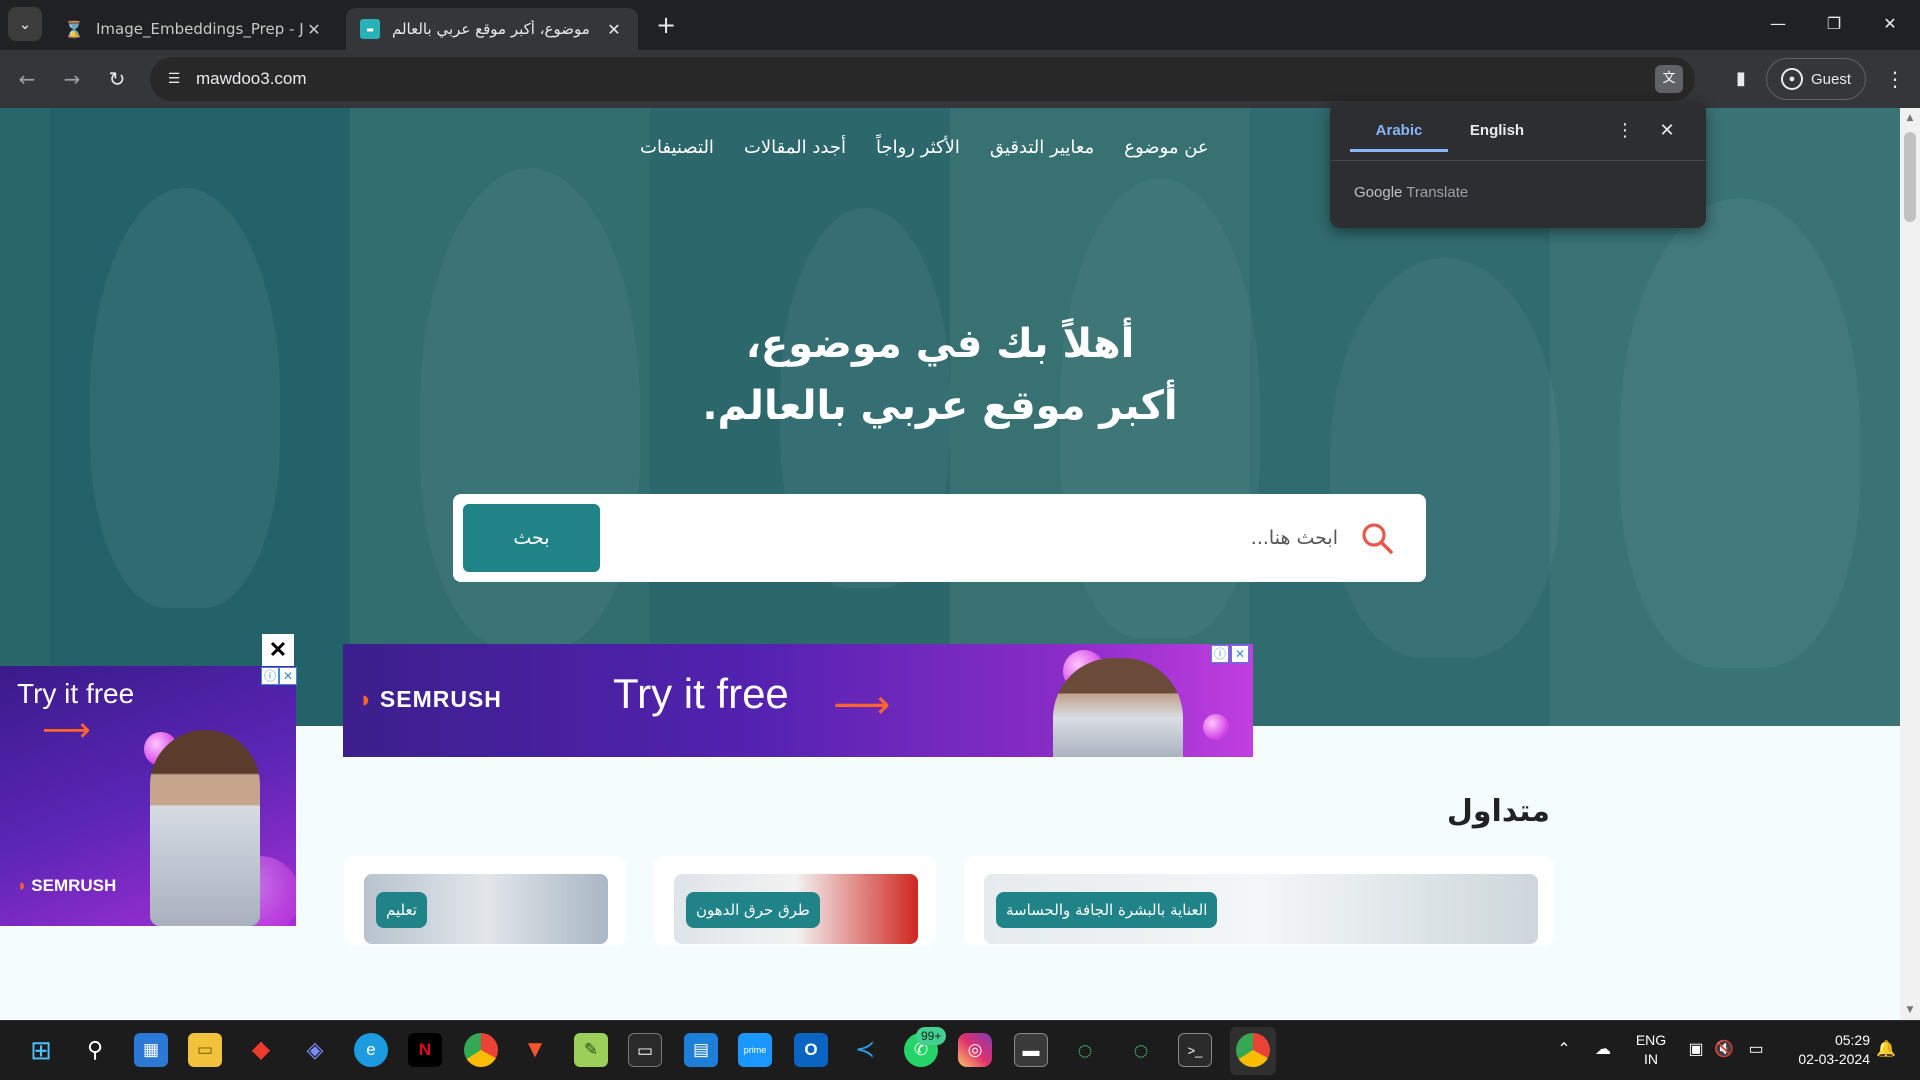  Describe the element at coordinates (205, 1050) in the screenshot. I see `file-explorer-icon: ▭` at that location.